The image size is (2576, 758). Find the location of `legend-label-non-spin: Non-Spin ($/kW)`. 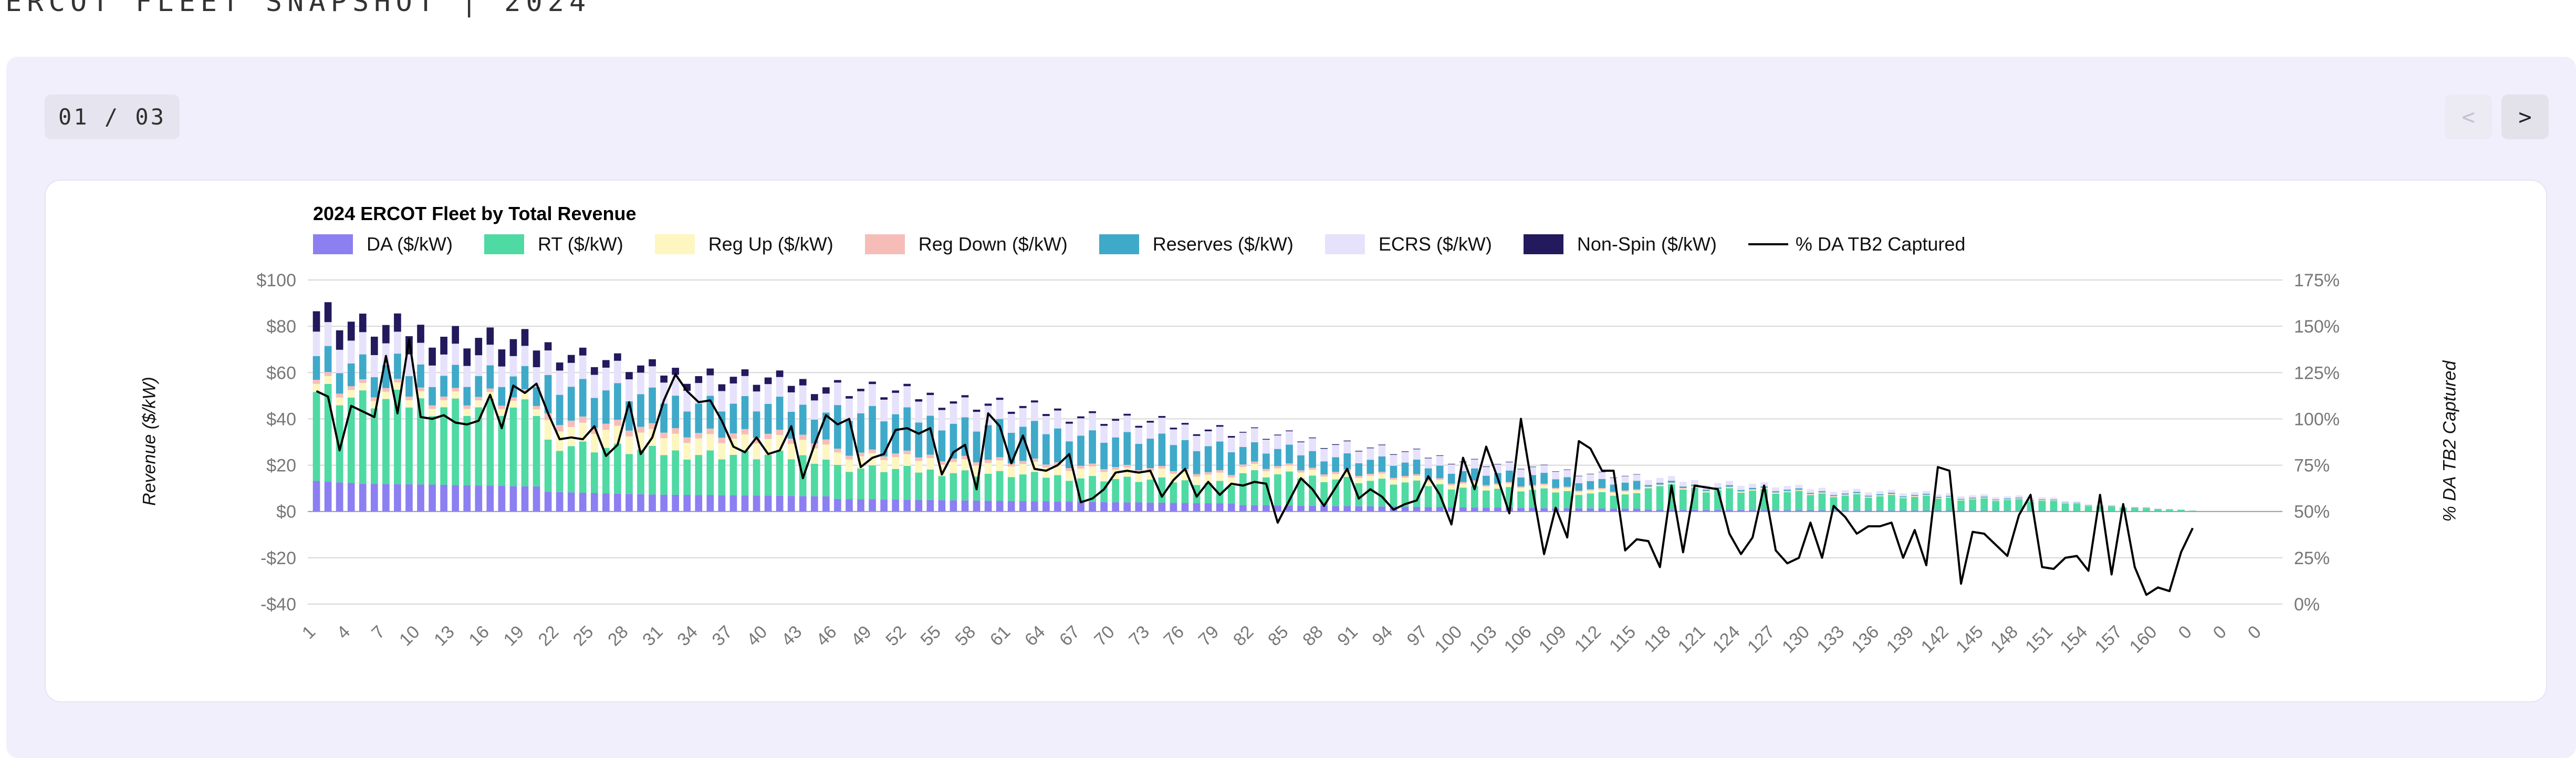

legend-label-non-spin: Non-Spin ($/kW) is located at coordinates (1647, 244).